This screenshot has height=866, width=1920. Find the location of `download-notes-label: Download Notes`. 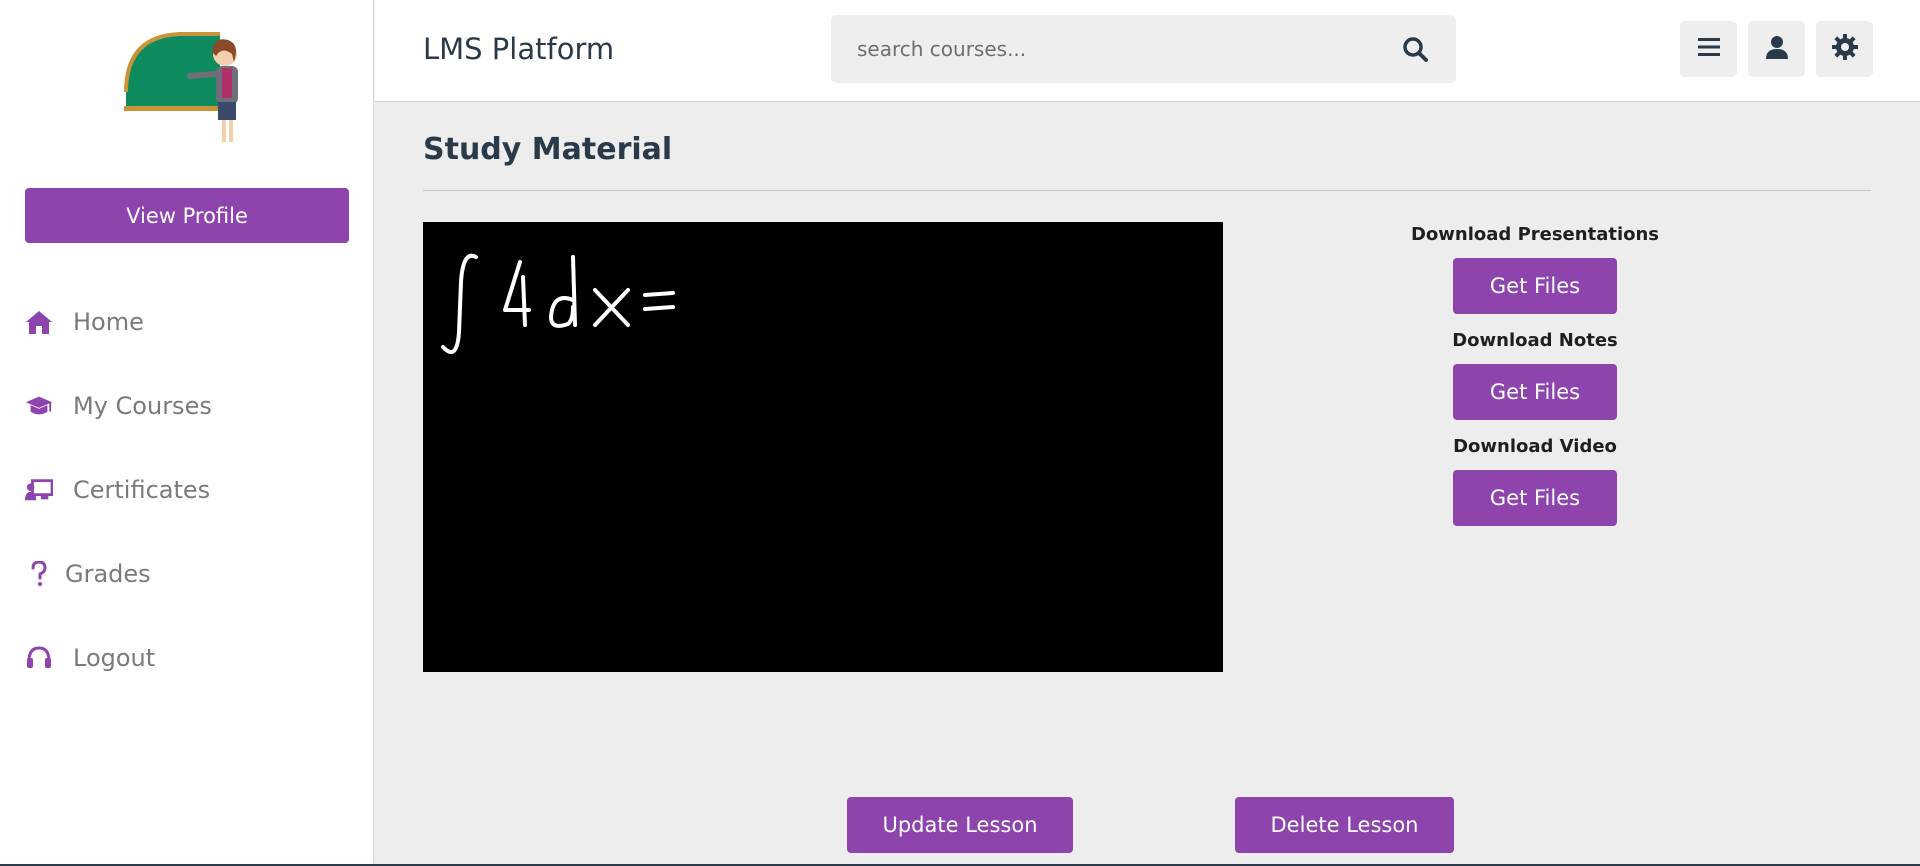

download-notes-label: Download Notes is located at coordinates (1535, 340).